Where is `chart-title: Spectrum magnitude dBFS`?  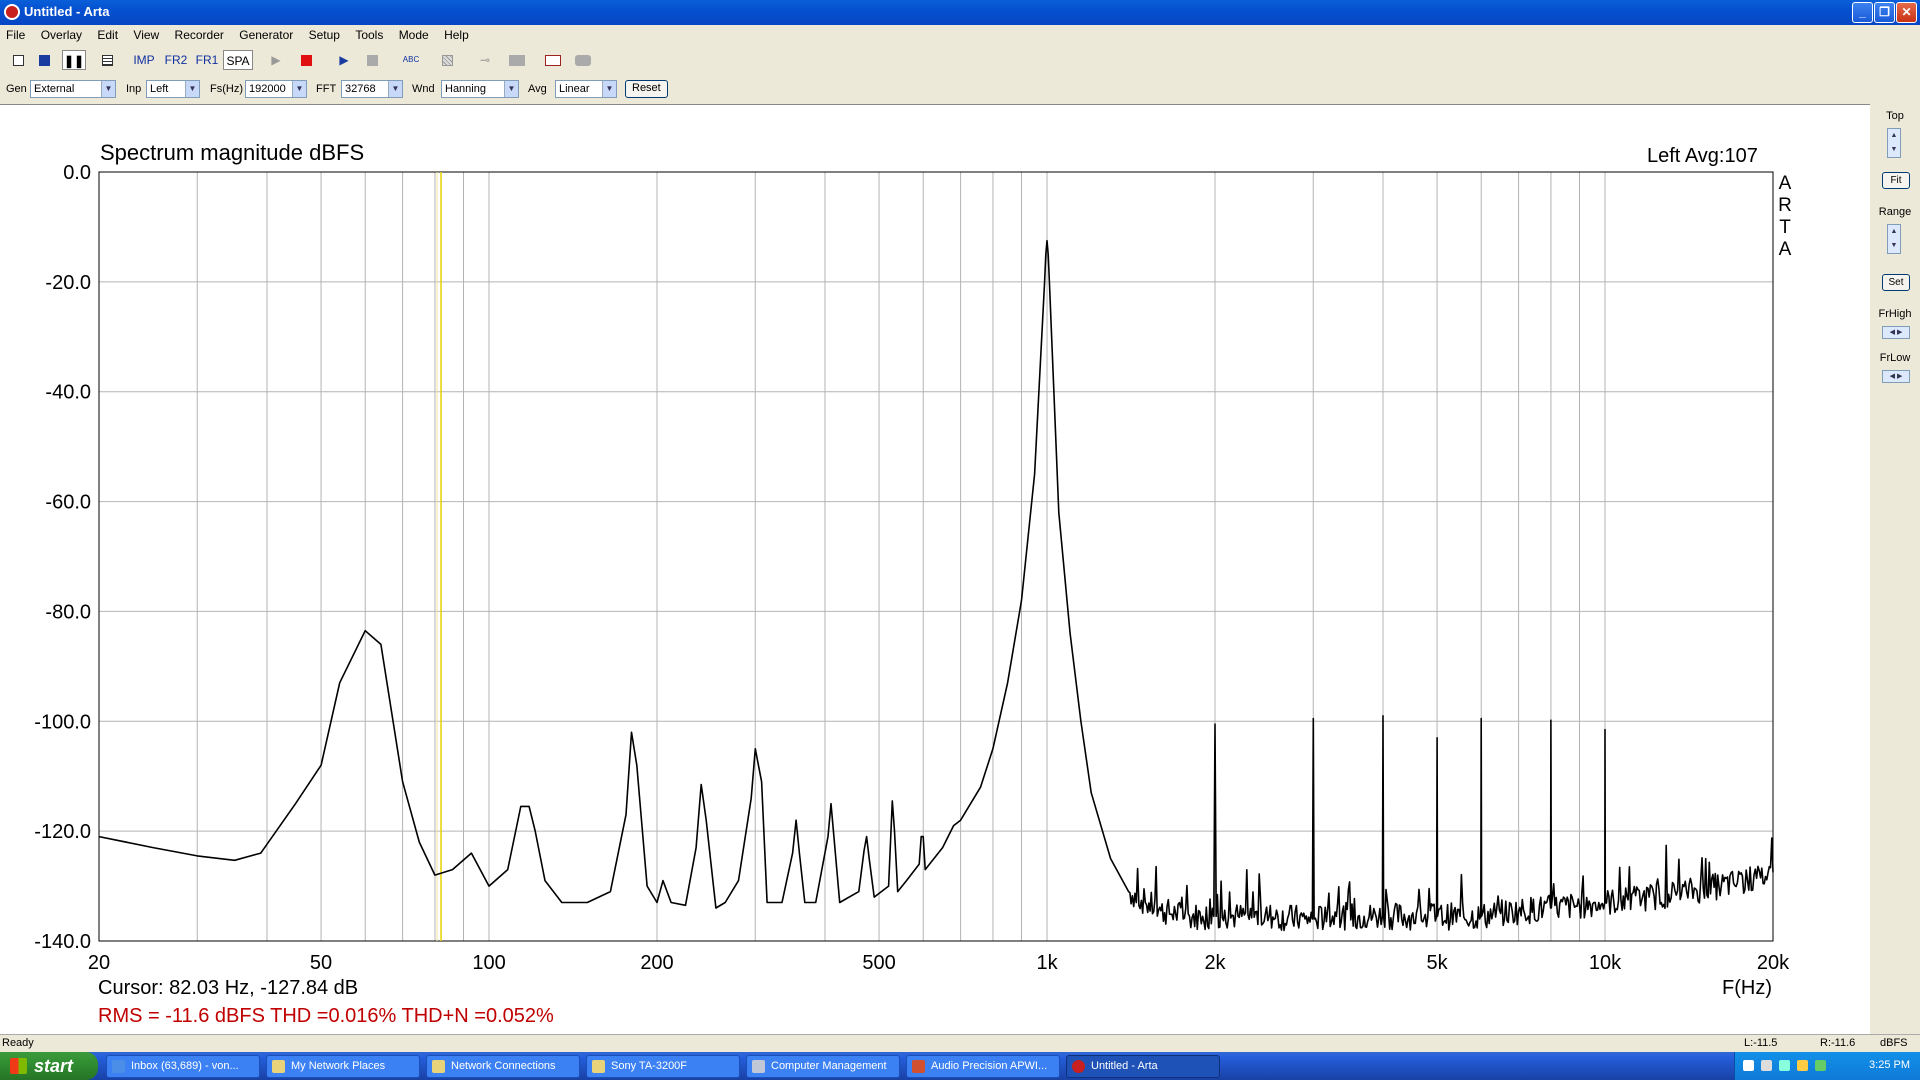
chart-title: Spectrum magnitude dBFS is located at coordinates (232, 152).